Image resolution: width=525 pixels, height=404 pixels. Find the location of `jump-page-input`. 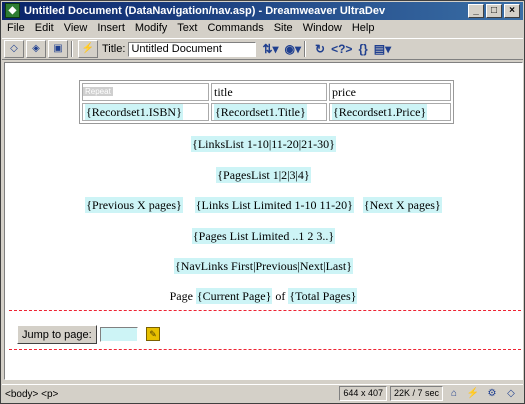

jump-page-input is located at coordinates (119, 334).